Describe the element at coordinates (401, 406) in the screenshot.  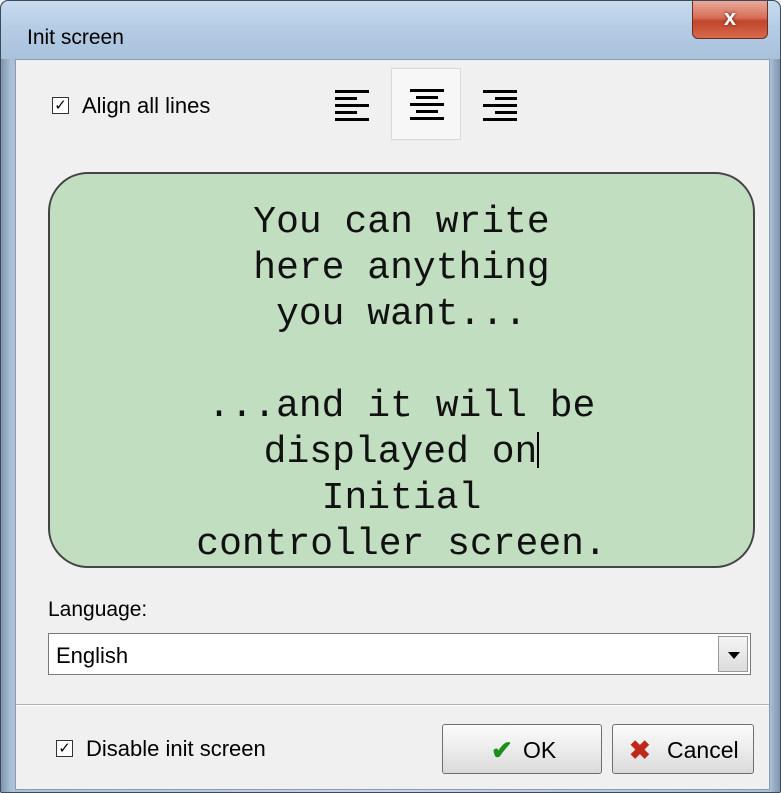
I see `lcd-line: ...and it will be` at that location.